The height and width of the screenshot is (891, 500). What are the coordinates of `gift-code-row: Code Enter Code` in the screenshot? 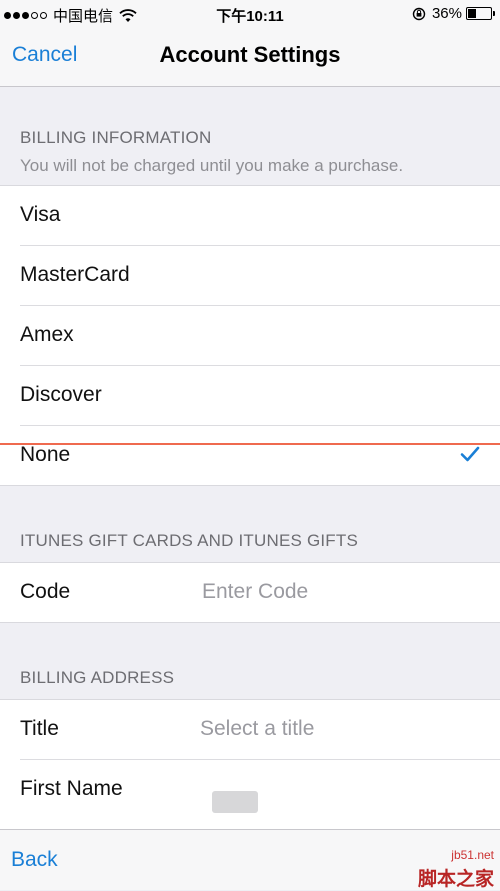 It's located at (260, 592).